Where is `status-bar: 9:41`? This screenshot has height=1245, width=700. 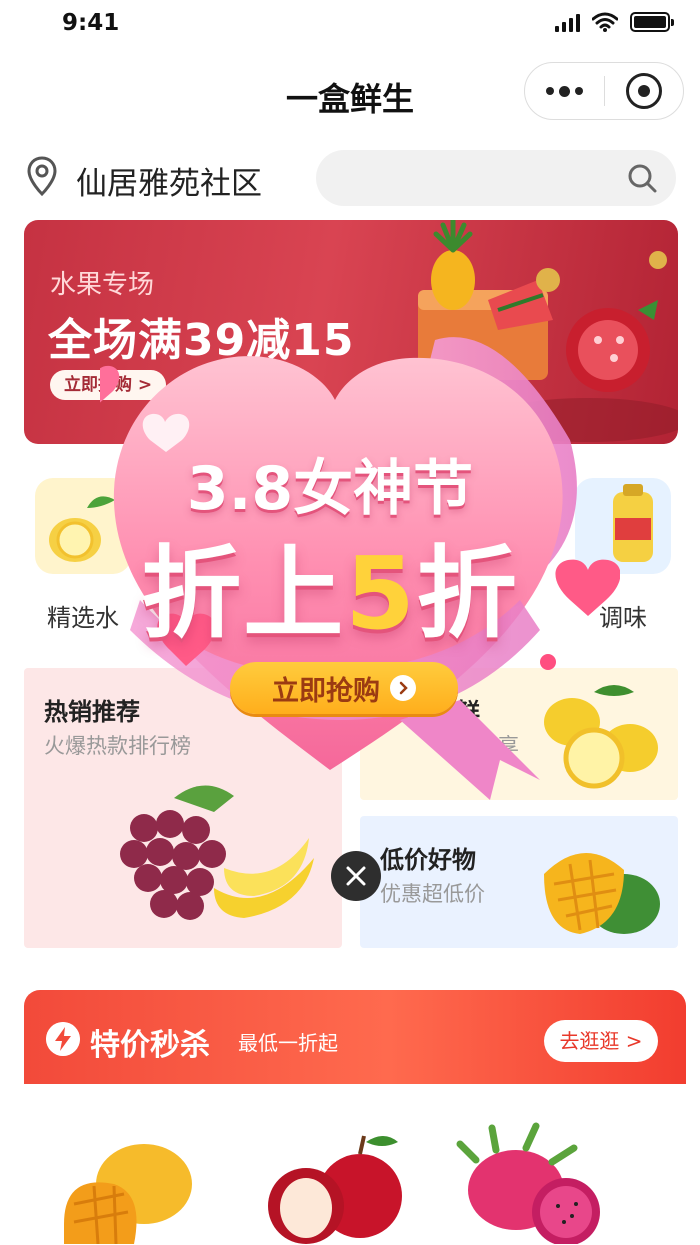
status-bar: 9:41 is located at coordinates (350, 25).